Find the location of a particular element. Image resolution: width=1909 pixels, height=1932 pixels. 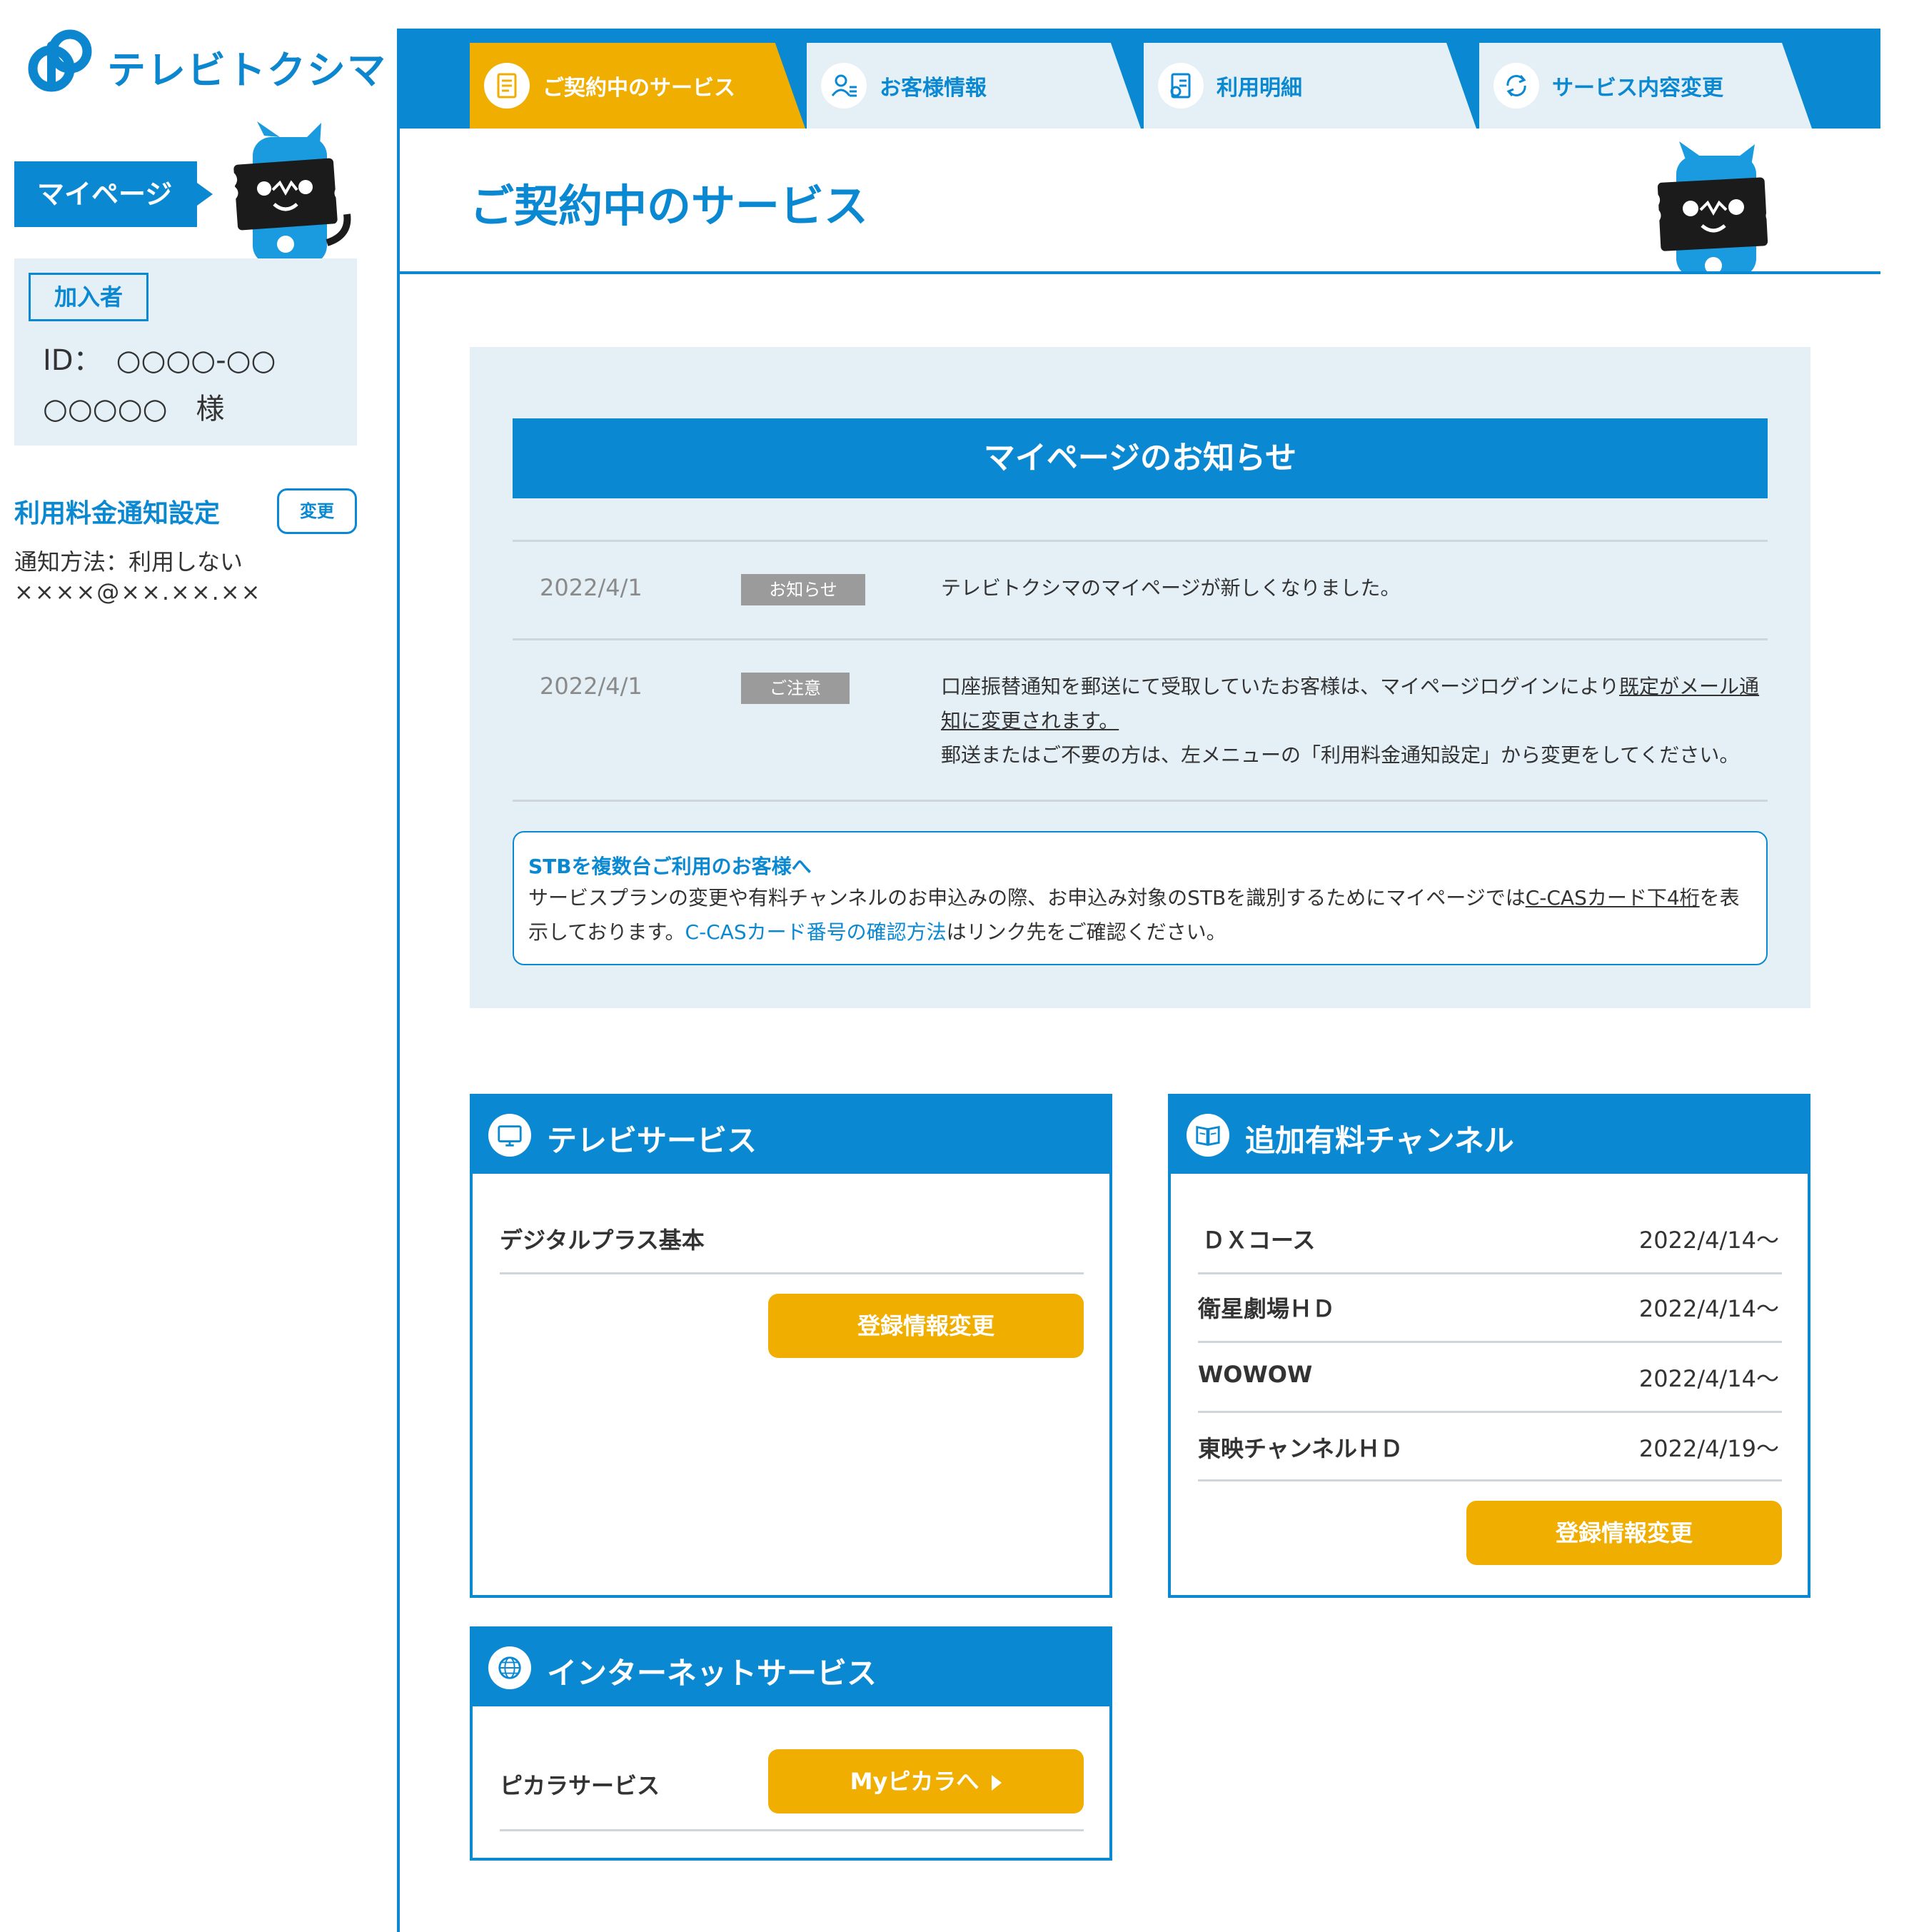

tab-contracted-services: ご契約中のサービス is located at coordinates (637, 86).